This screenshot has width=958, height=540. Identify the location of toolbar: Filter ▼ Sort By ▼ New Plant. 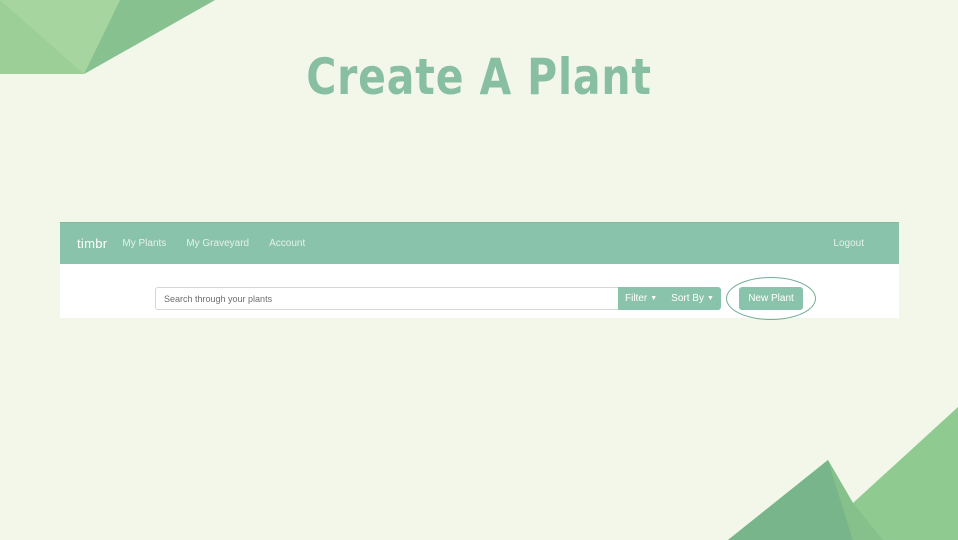
(479, 292).